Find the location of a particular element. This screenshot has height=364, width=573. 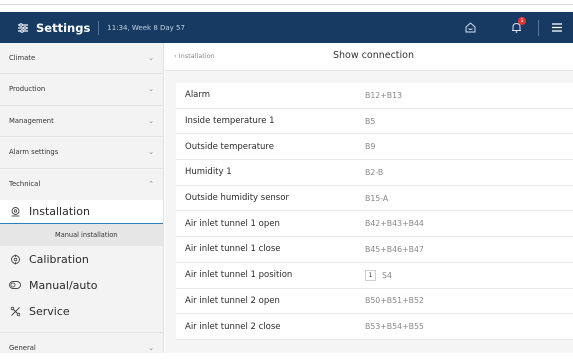

row-value: 1 S4 is located at coordinates (378, 275).